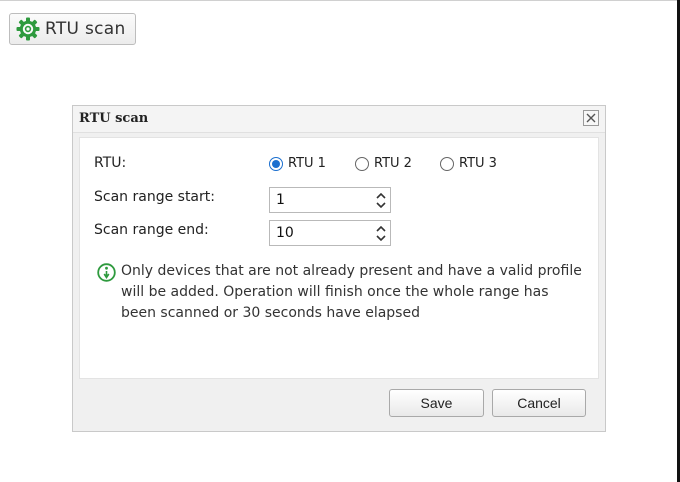 This screenshot has height=482, width=680. Describe the element at coordinates (85, 29) in the screenshot. I see `rtu-scan-button-label: RTU scan` at that location.